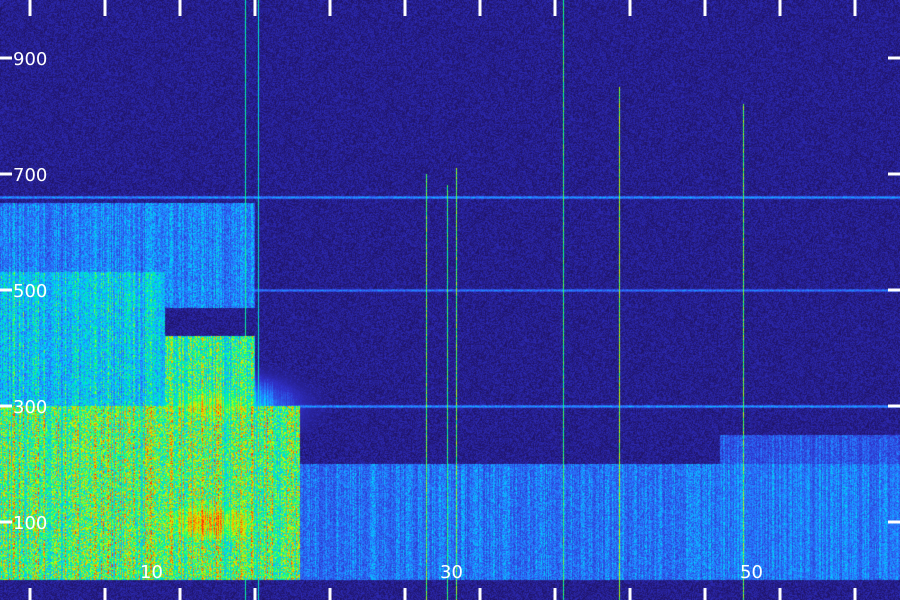  Describe the element at coordinates (151, 572) in the screenshot. I see `x-tick-label: 10` at that location.